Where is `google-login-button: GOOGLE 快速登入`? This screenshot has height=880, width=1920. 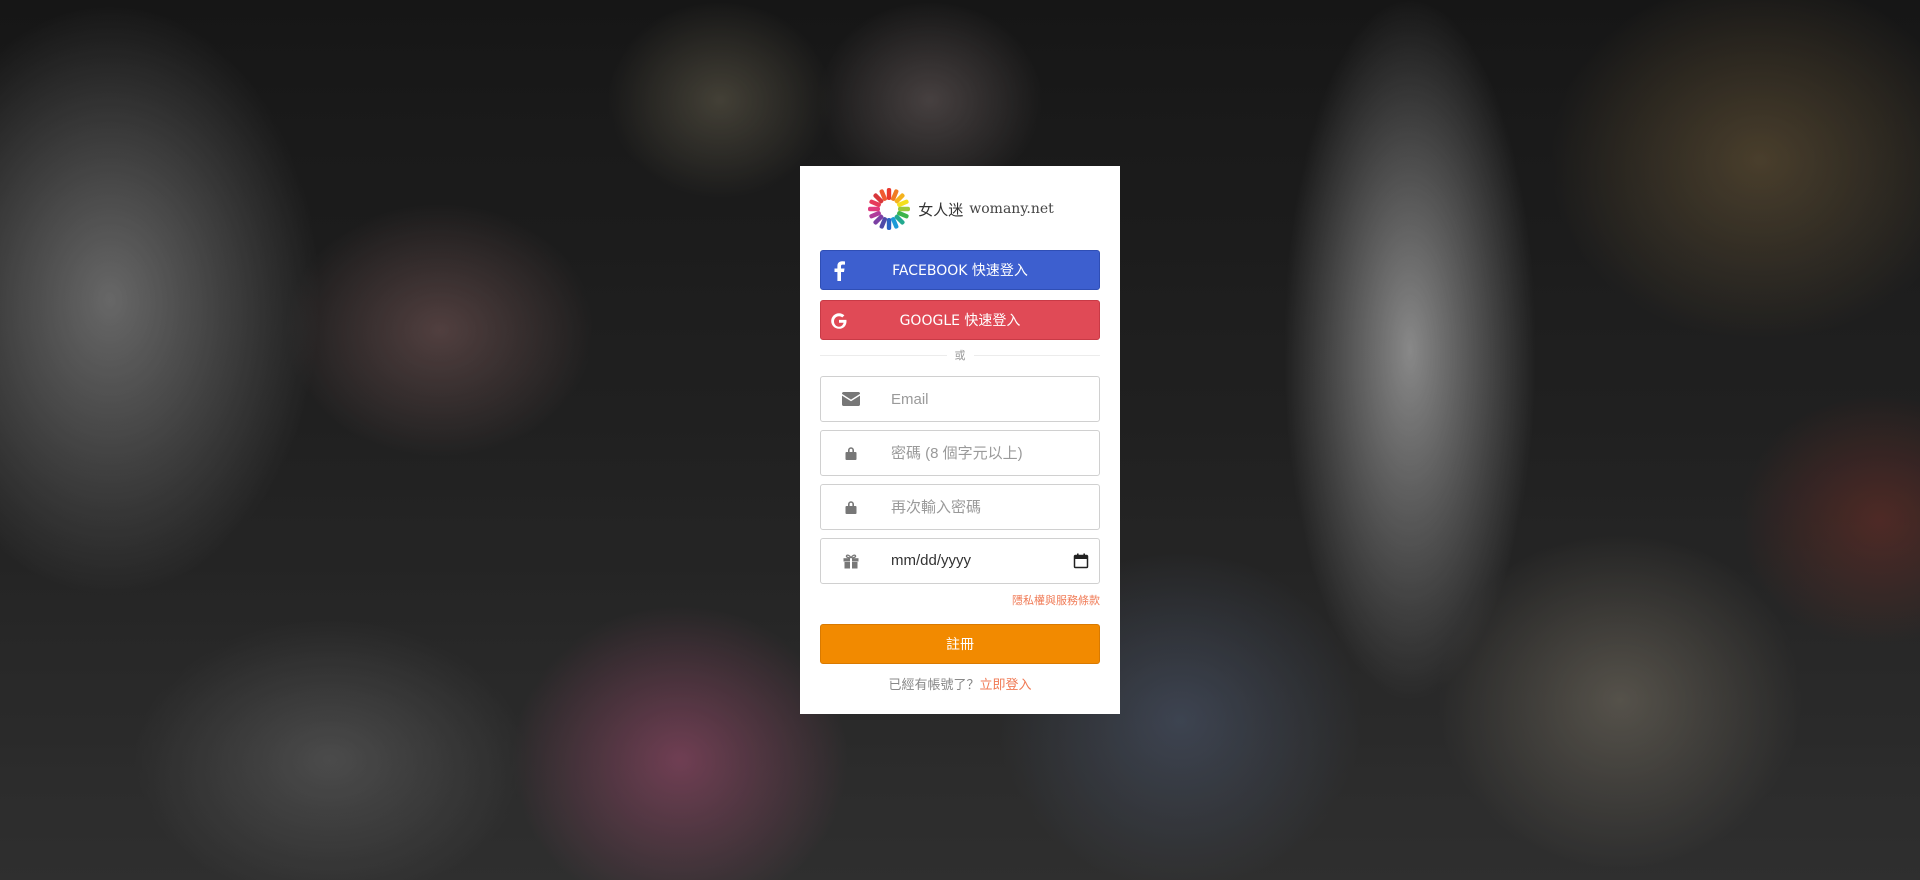 google-login-button: GOOGLE 快速登入 is located at coordinates (960, 320).